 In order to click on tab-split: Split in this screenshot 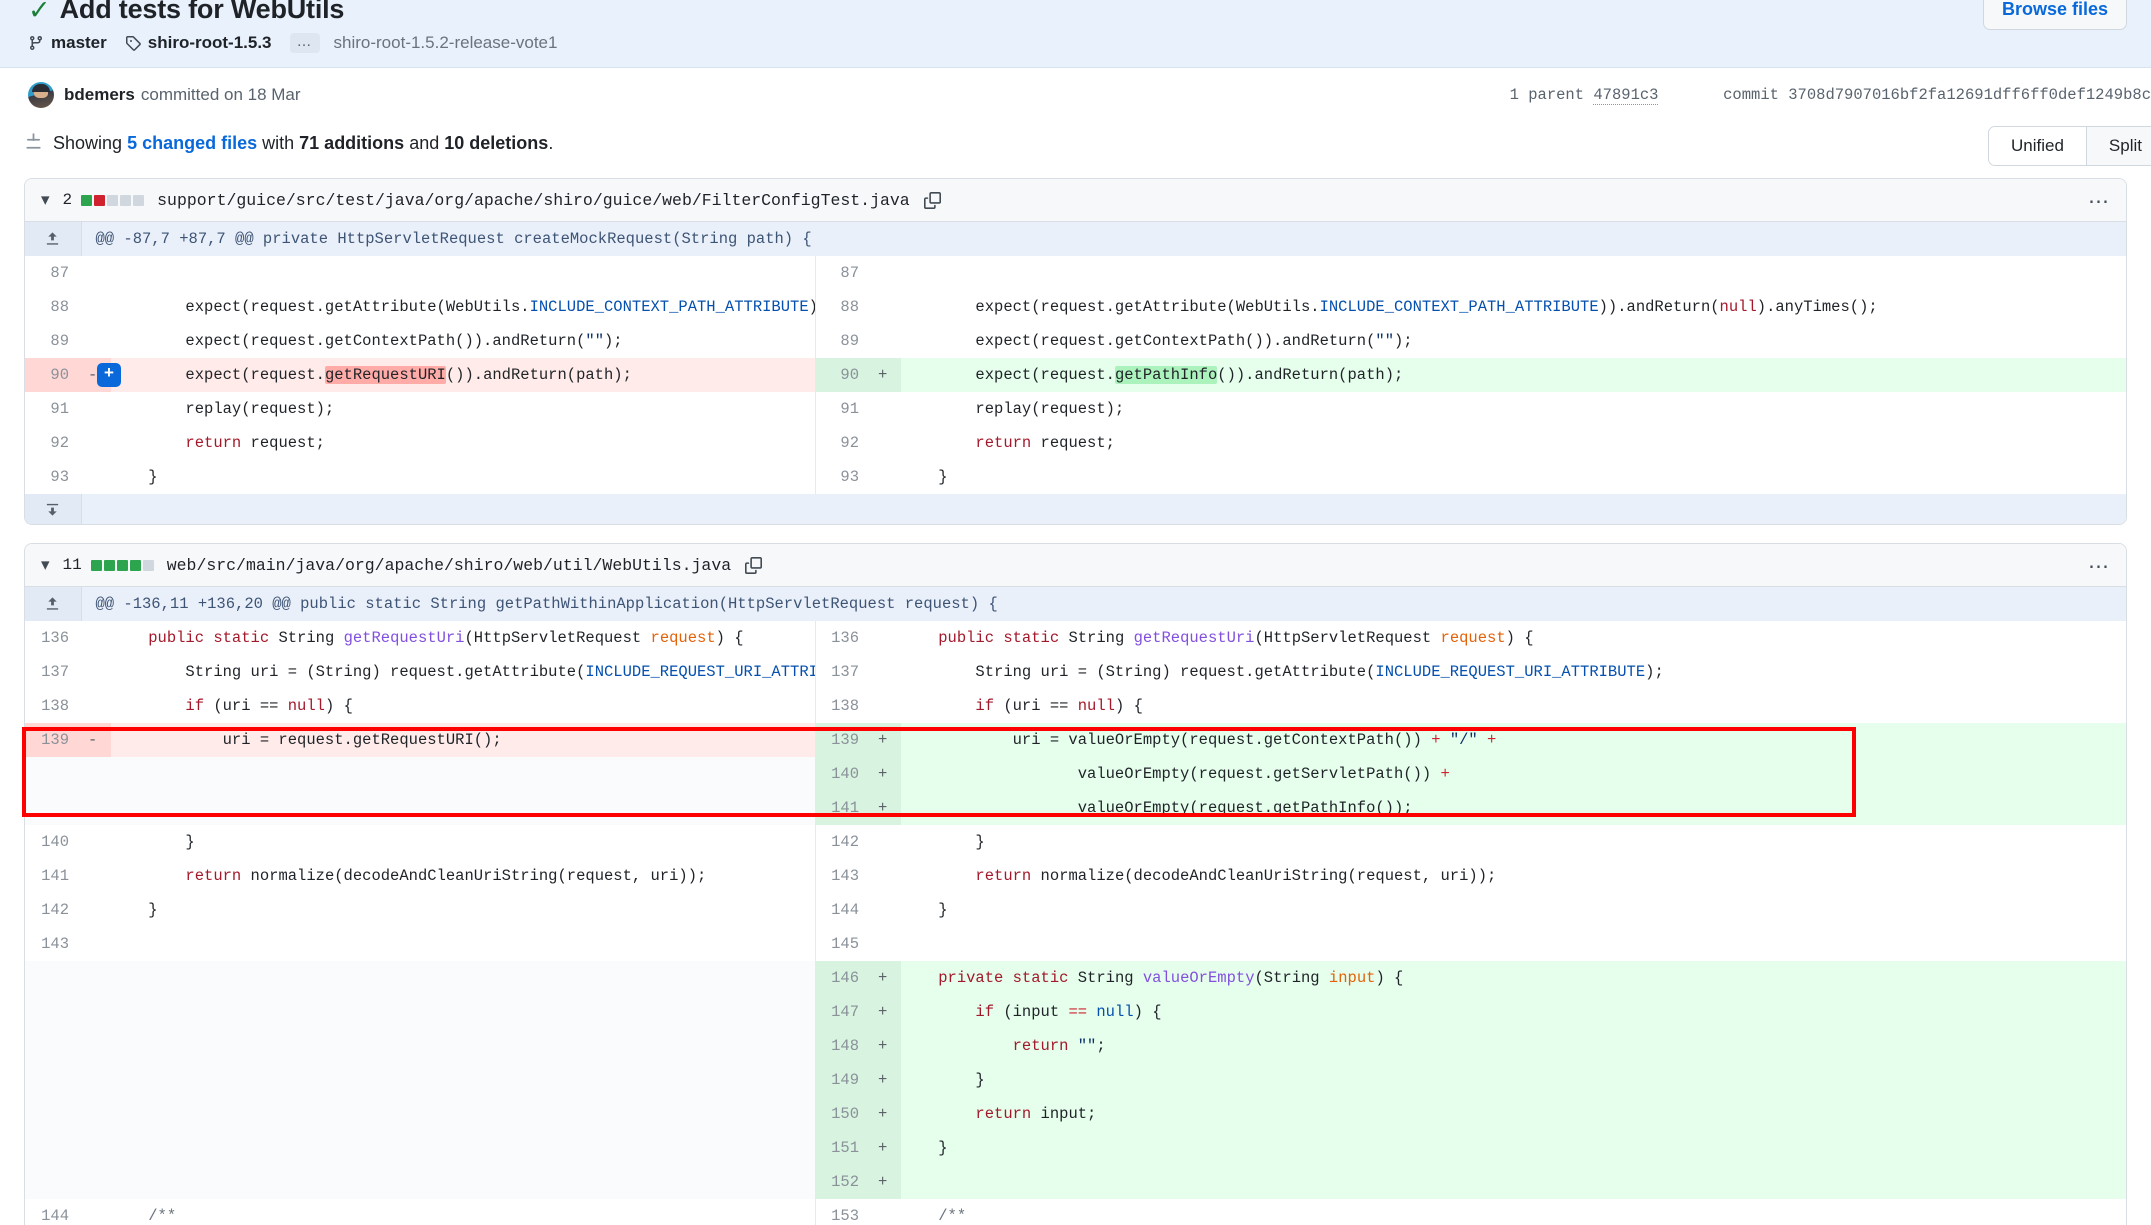, I will do `click(2118, 146)`.